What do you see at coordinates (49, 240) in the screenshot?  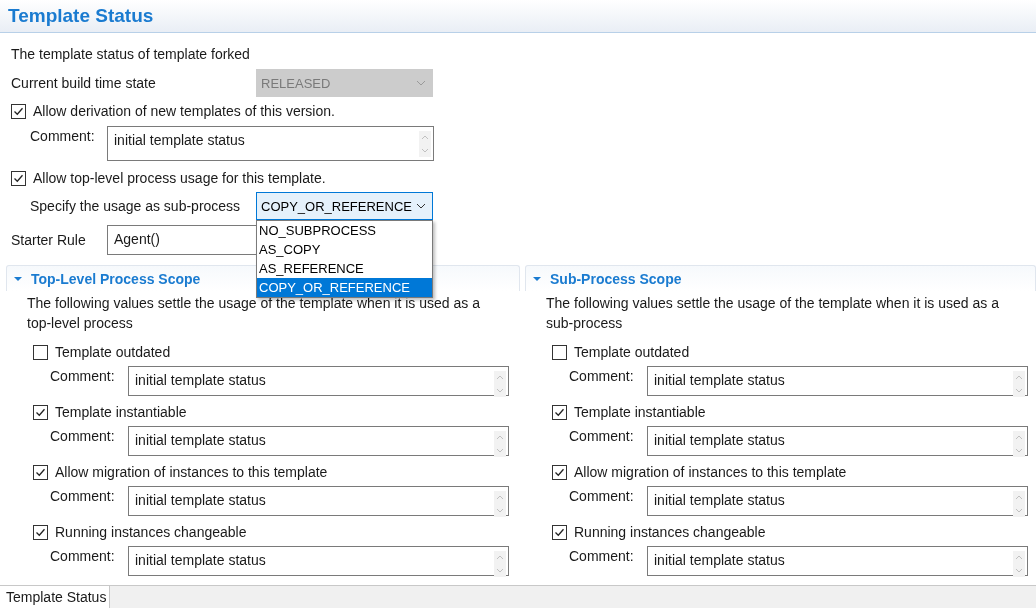 I see `field-label: Starter Rule` at bounding box center [49, 240].